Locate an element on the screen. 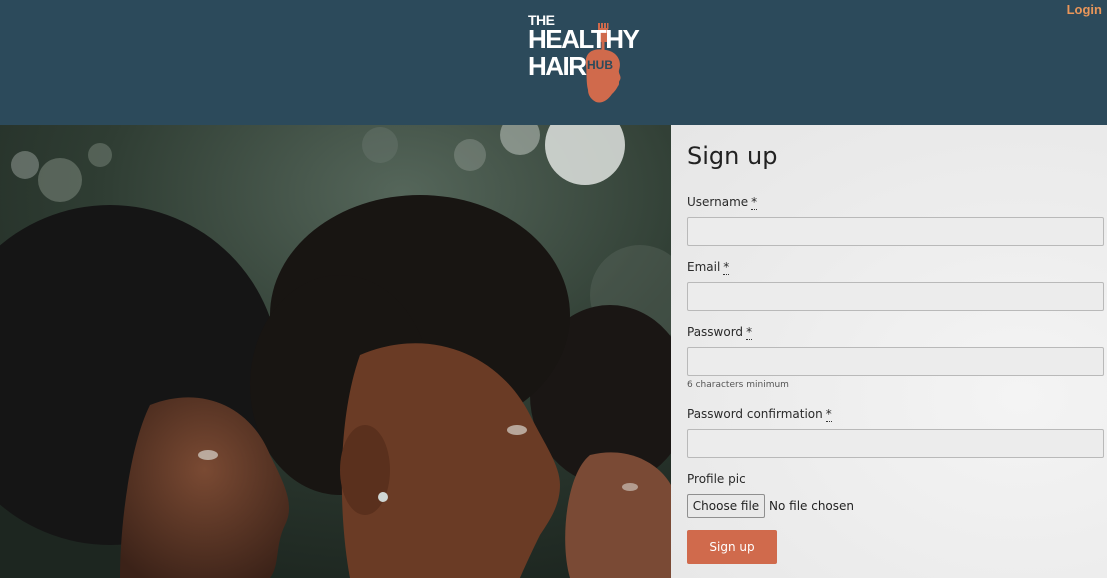  email-label-text: Email is located at coordinates (704, 267).